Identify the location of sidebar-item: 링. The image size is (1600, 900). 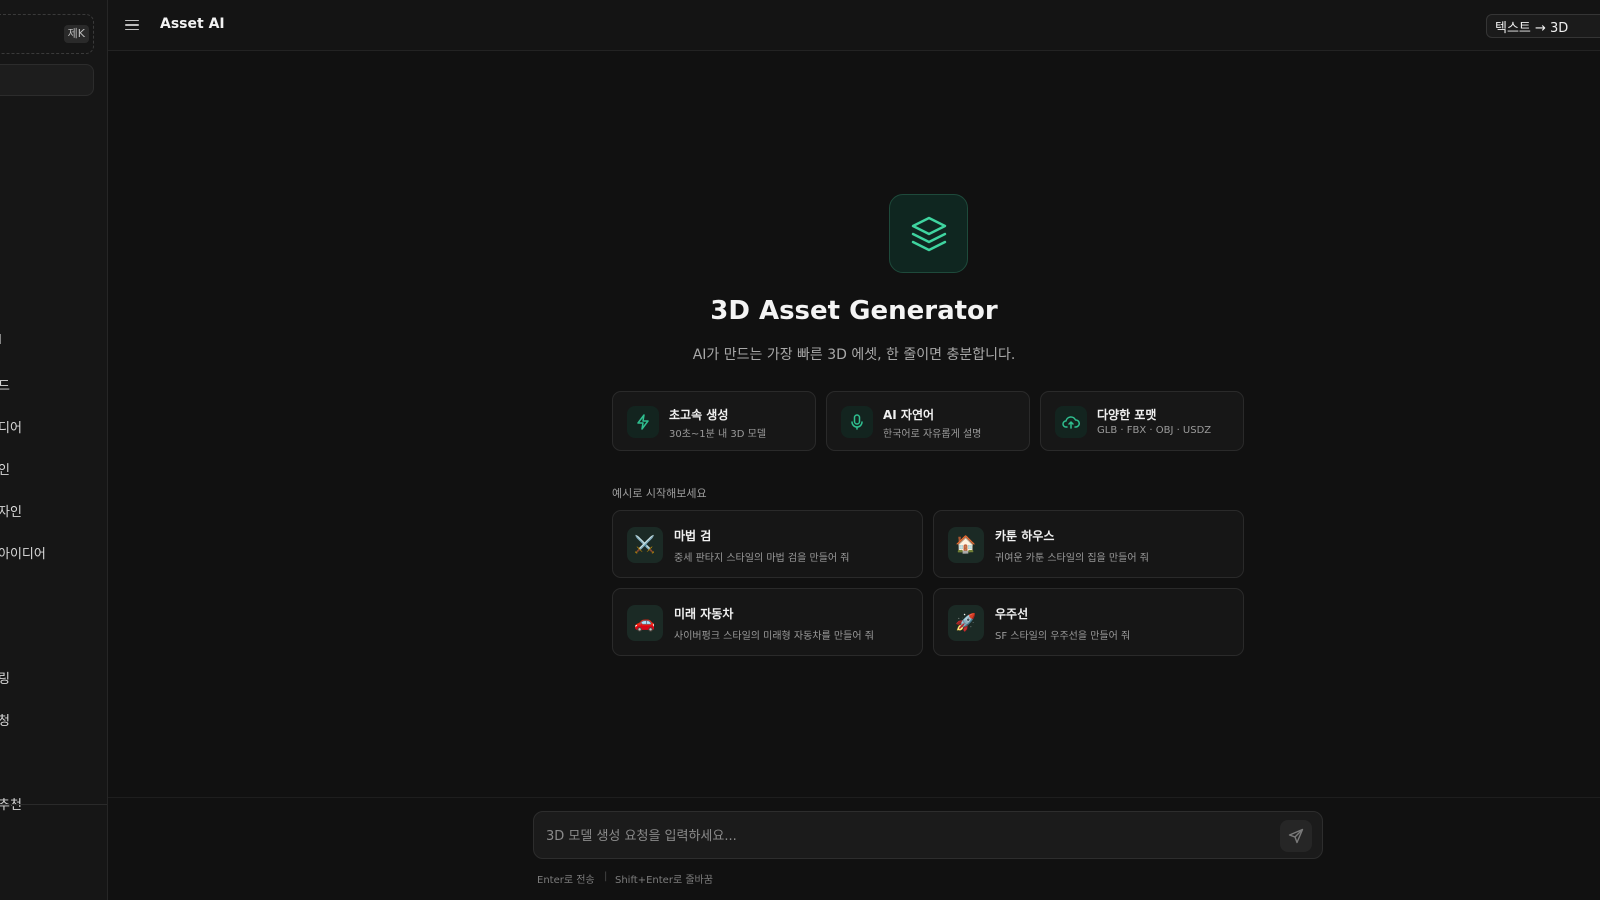
(5, 677).